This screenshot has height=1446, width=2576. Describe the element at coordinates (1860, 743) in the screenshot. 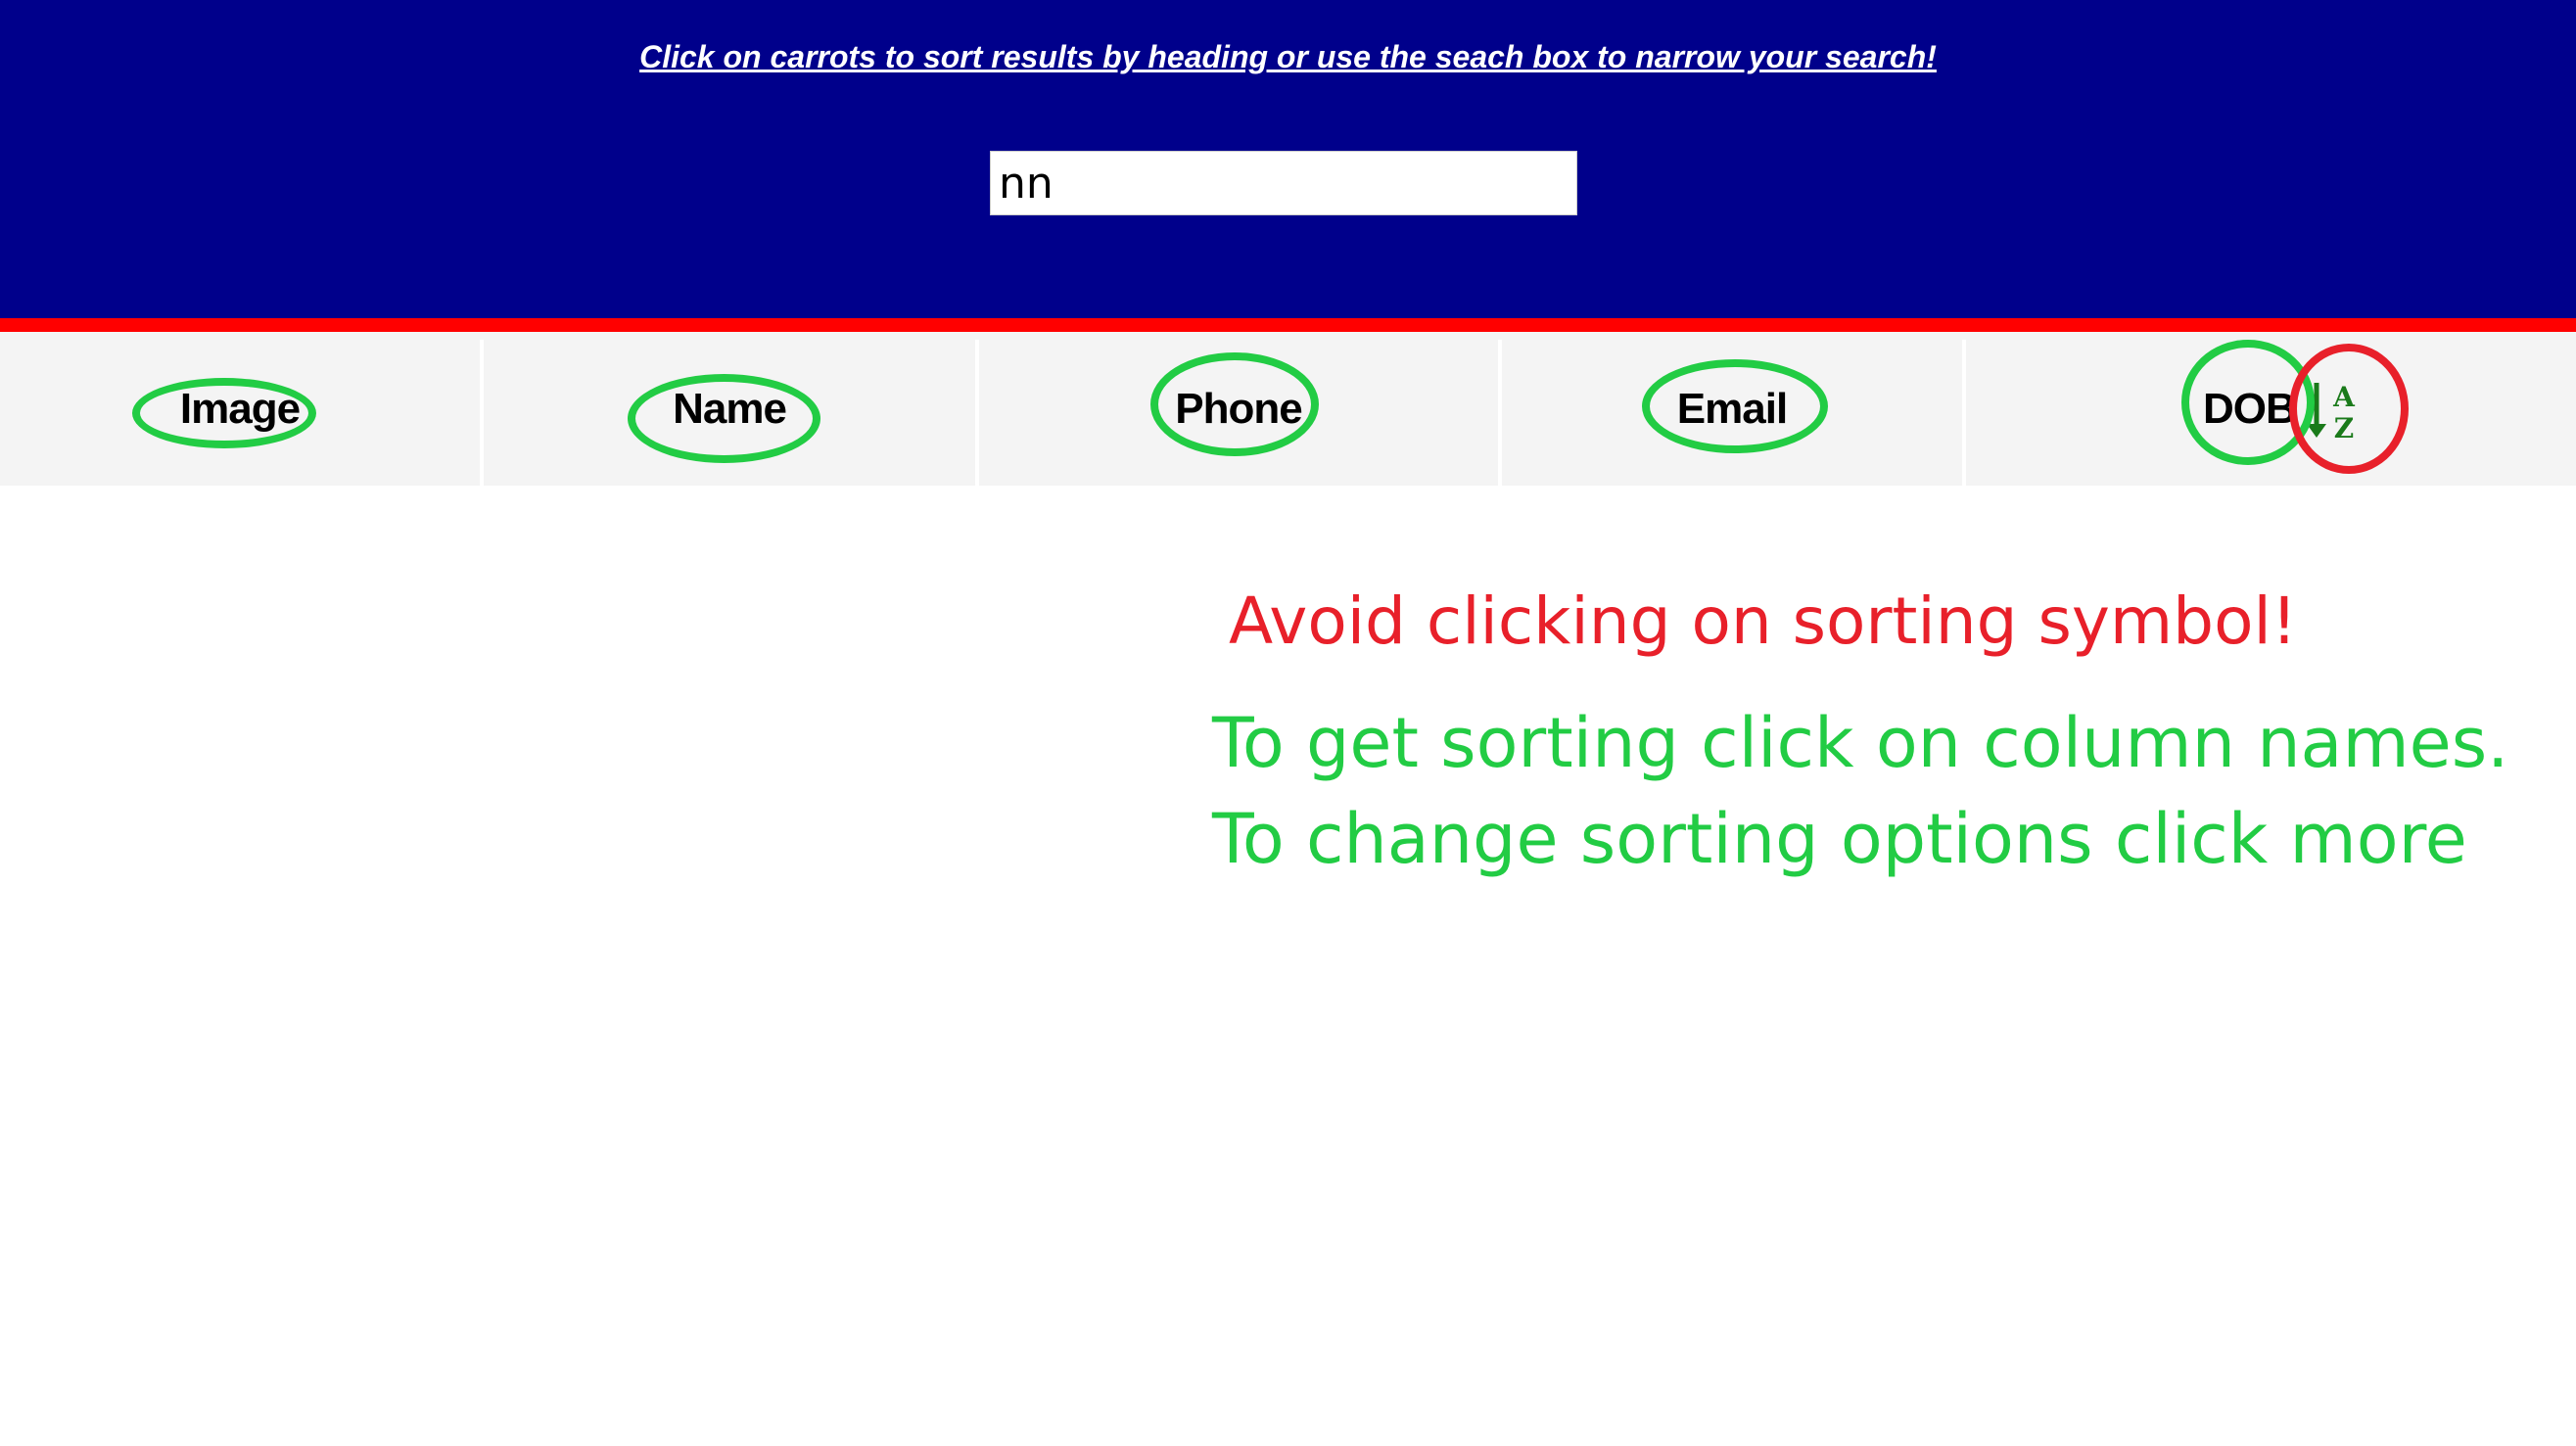

I see `annotation-tip-line-1: To get sorting click on column names.` at that location.